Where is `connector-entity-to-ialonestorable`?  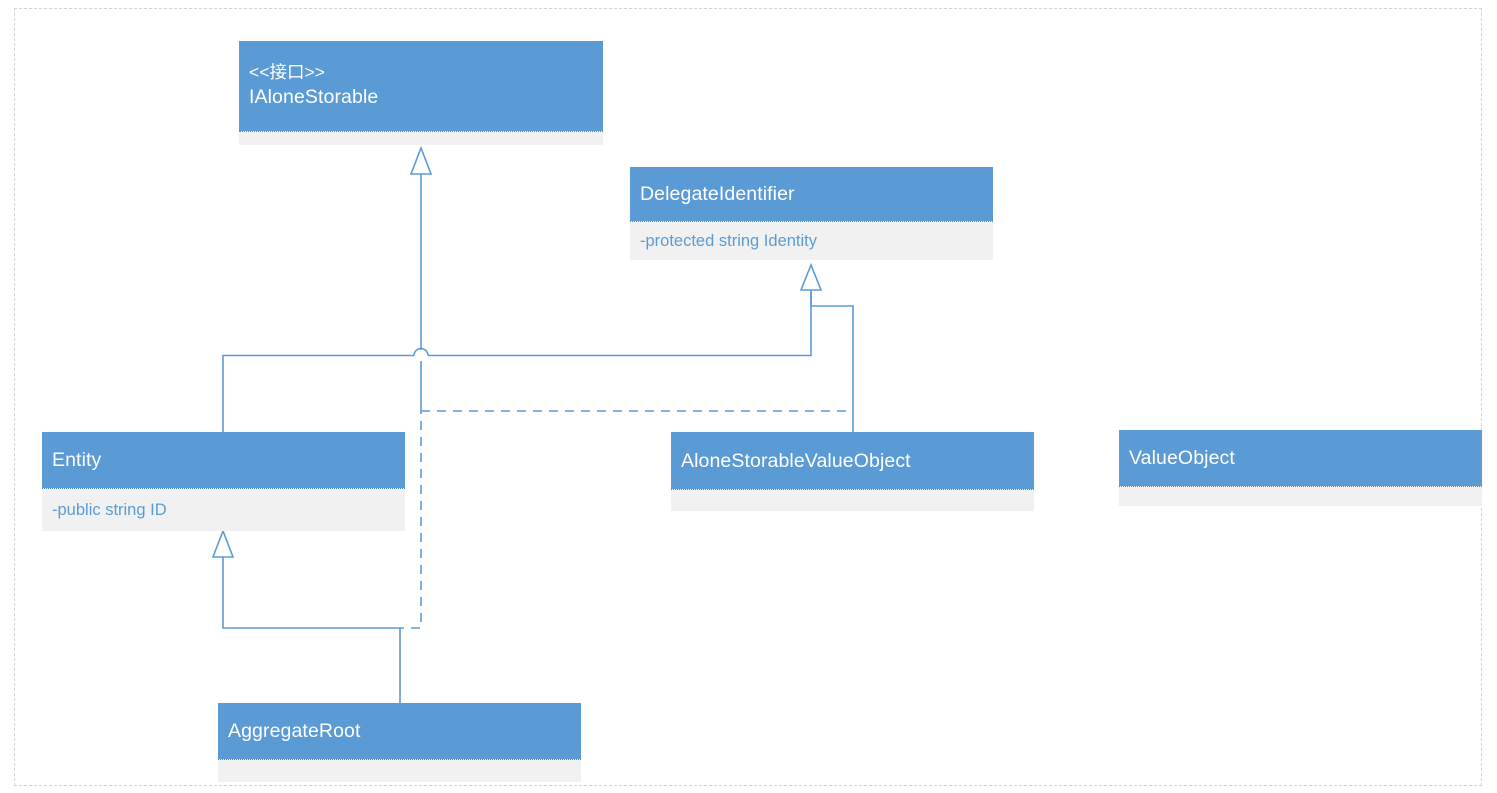
connector-entity-to-ialonestorable is located at coordinates (421, 275).